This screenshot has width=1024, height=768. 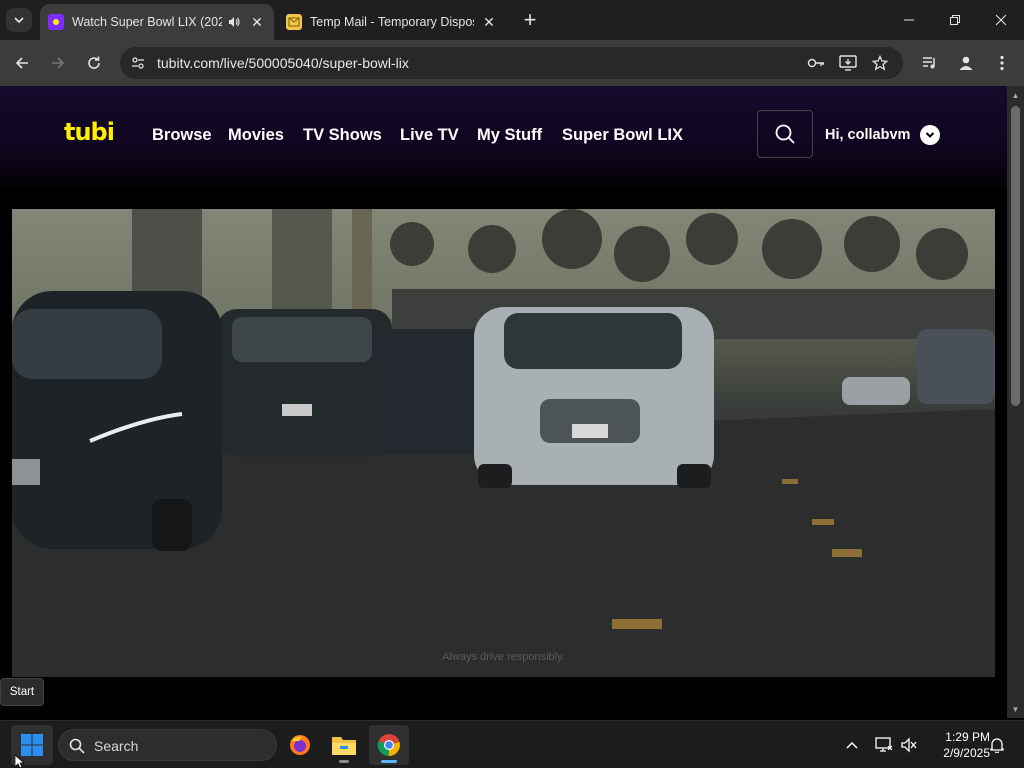 I want to click on windows-logo-icon, so click(x=32, y=745).